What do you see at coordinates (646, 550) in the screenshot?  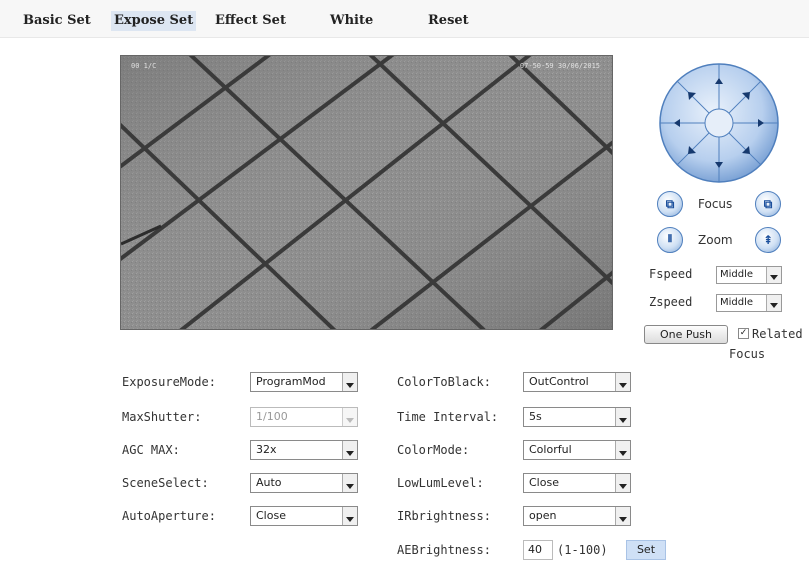 I see `ae-brightness-set-button: Set` at bounding box center [646, 550].